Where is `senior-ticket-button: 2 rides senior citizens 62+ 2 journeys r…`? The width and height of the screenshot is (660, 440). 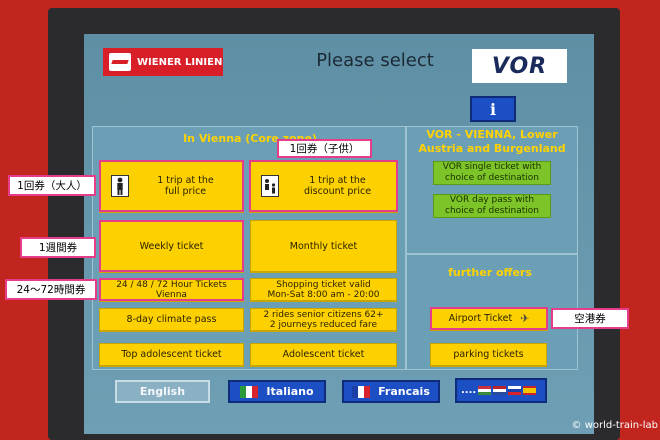 senior-ticket-button: 2 rides senior citizens 62+ 2 journeys r… is located at coordinates (323, 319).